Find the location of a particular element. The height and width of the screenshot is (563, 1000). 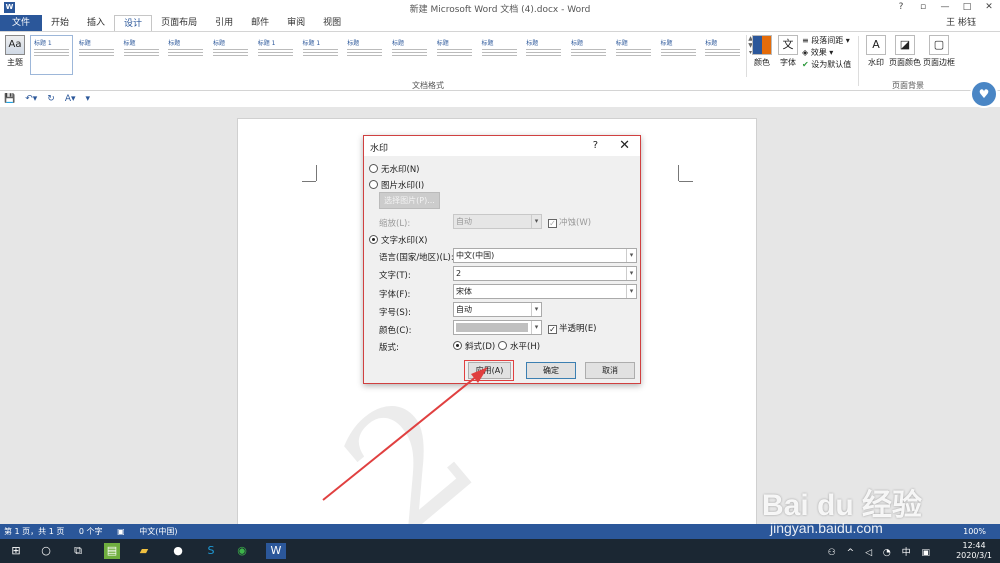

font-select: 宋体 ▾ is located at coordinates (545, 291).